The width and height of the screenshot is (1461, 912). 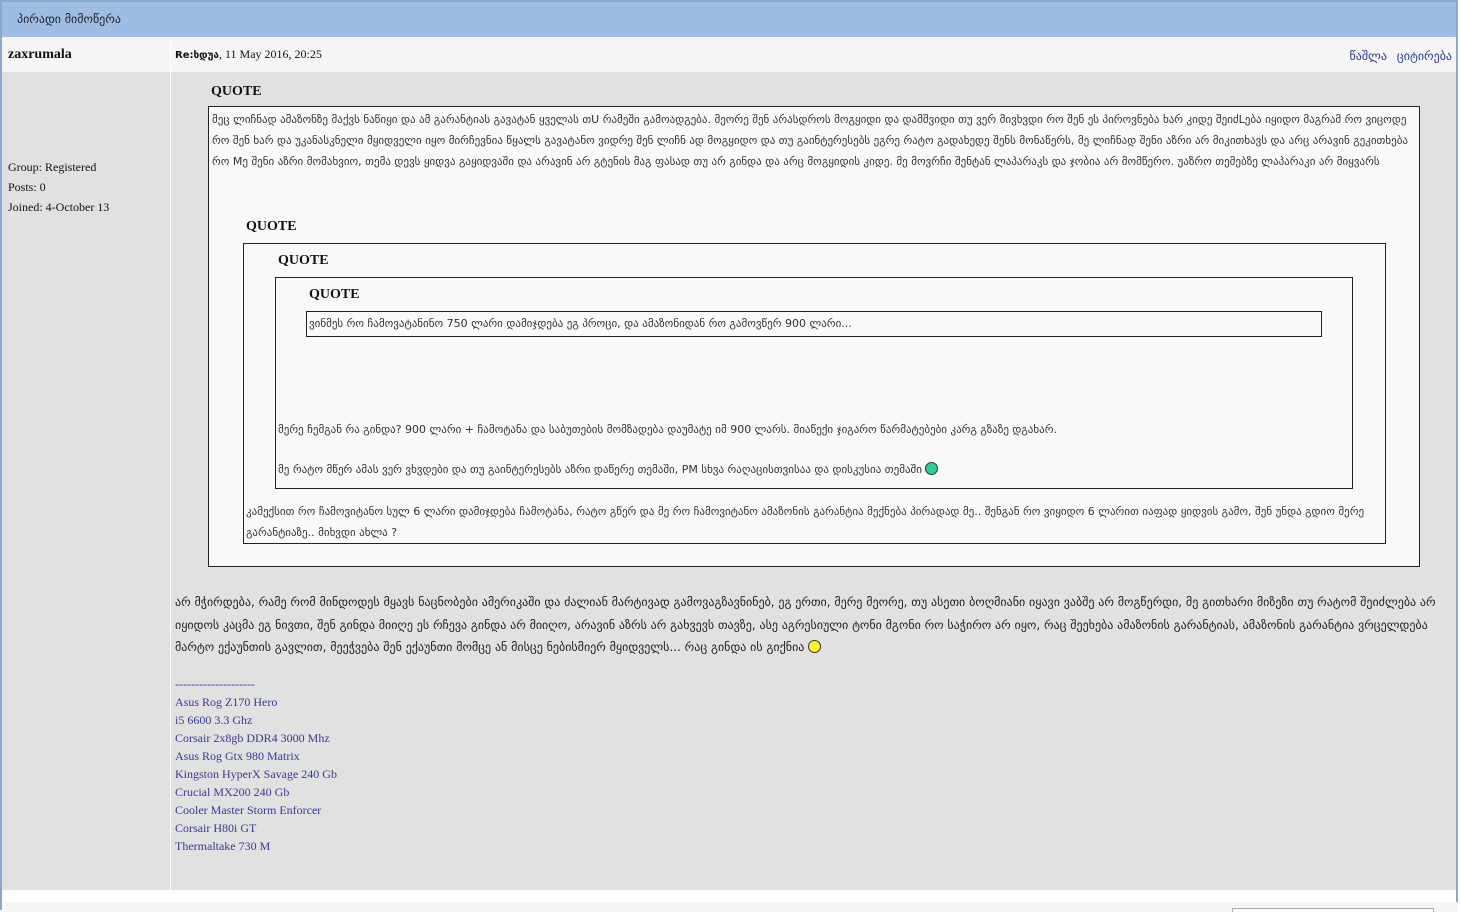 I want to click on page-title: პირადი მიმოწერა, so click(x=729, y=19).